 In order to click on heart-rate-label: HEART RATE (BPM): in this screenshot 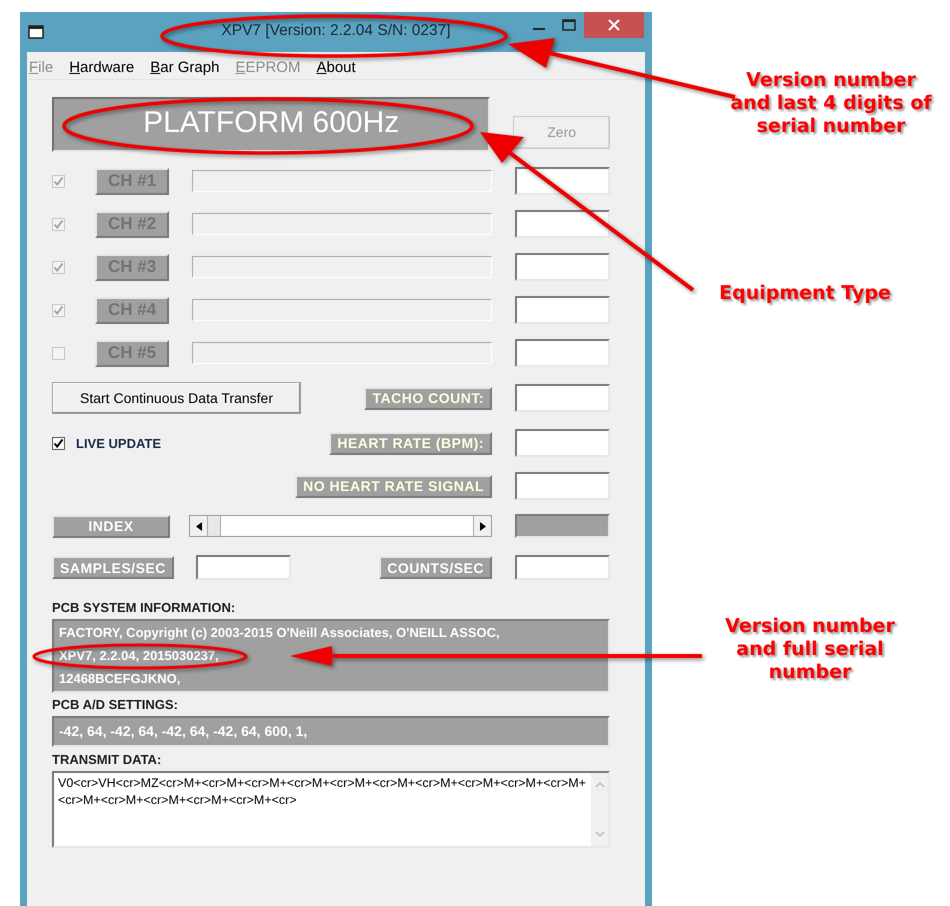, I will do `click(410, 443)`.